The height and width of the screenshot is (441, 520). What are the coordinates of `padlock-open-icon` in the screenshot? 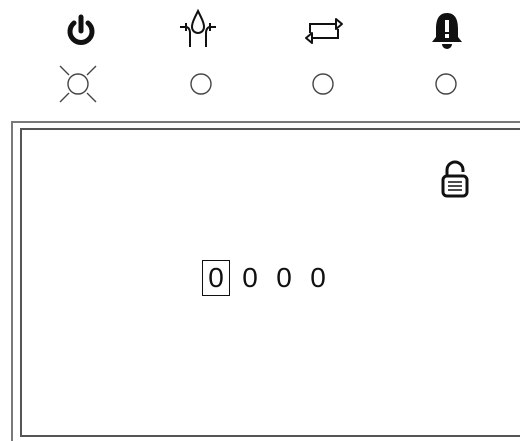 It's located at (455, 179).